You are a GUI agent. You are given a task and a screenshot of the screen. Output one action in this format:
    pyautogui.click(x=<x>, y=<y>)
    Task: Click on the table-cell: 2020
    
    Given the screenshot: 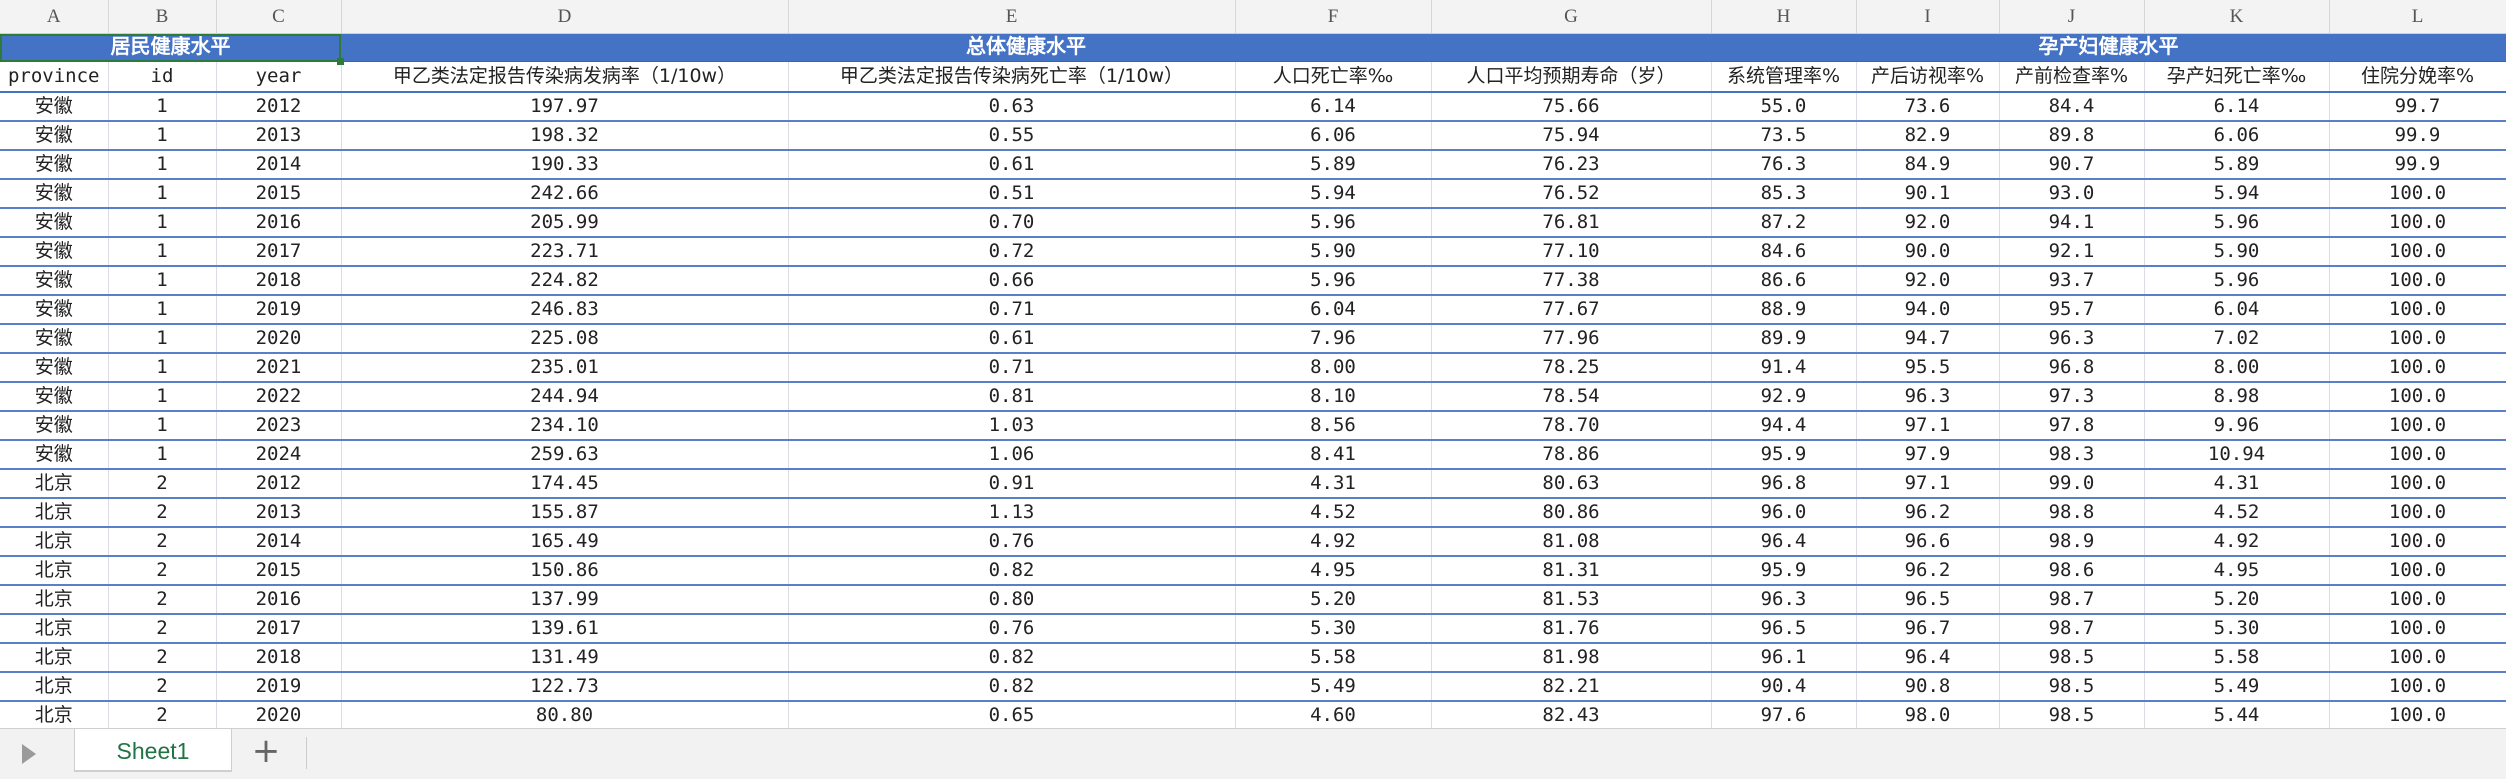 What is the action you would take?
    pyautogui.click(x=279, y=714)
    